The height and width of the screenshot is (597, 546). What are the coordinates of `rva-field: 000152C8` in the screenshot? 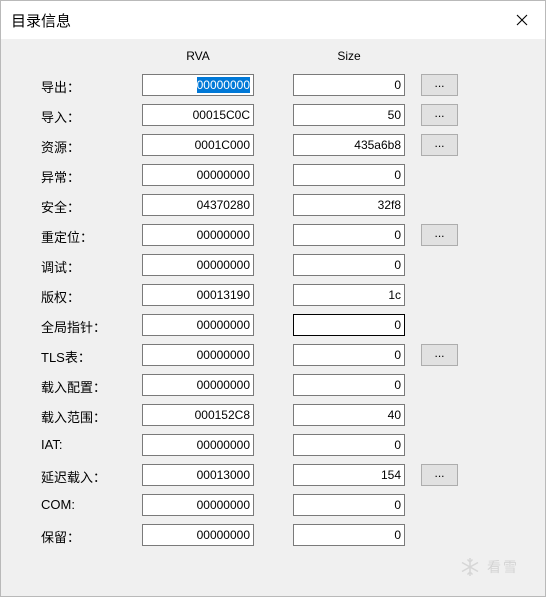 It's located at (198, 415).